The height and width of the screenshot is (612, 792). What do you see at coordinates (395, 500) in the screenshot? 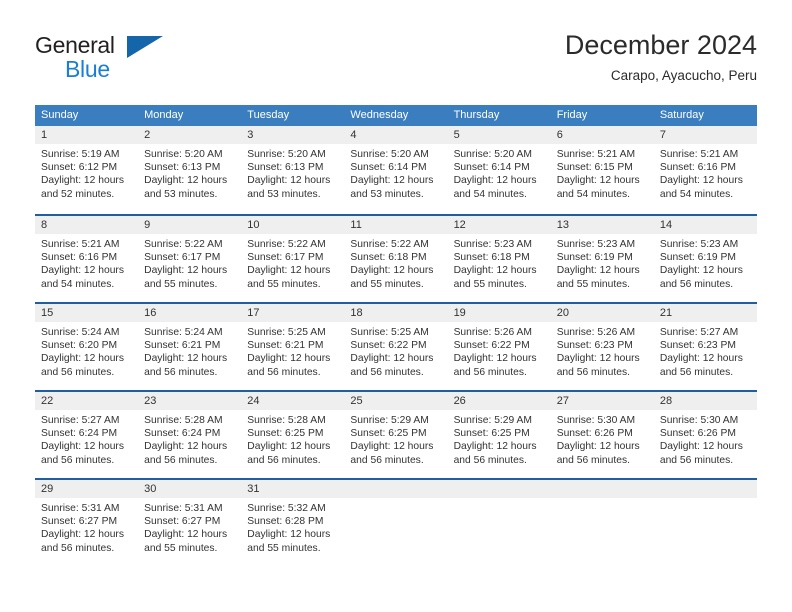
I see `day-details` at bounding box center [395, 500].